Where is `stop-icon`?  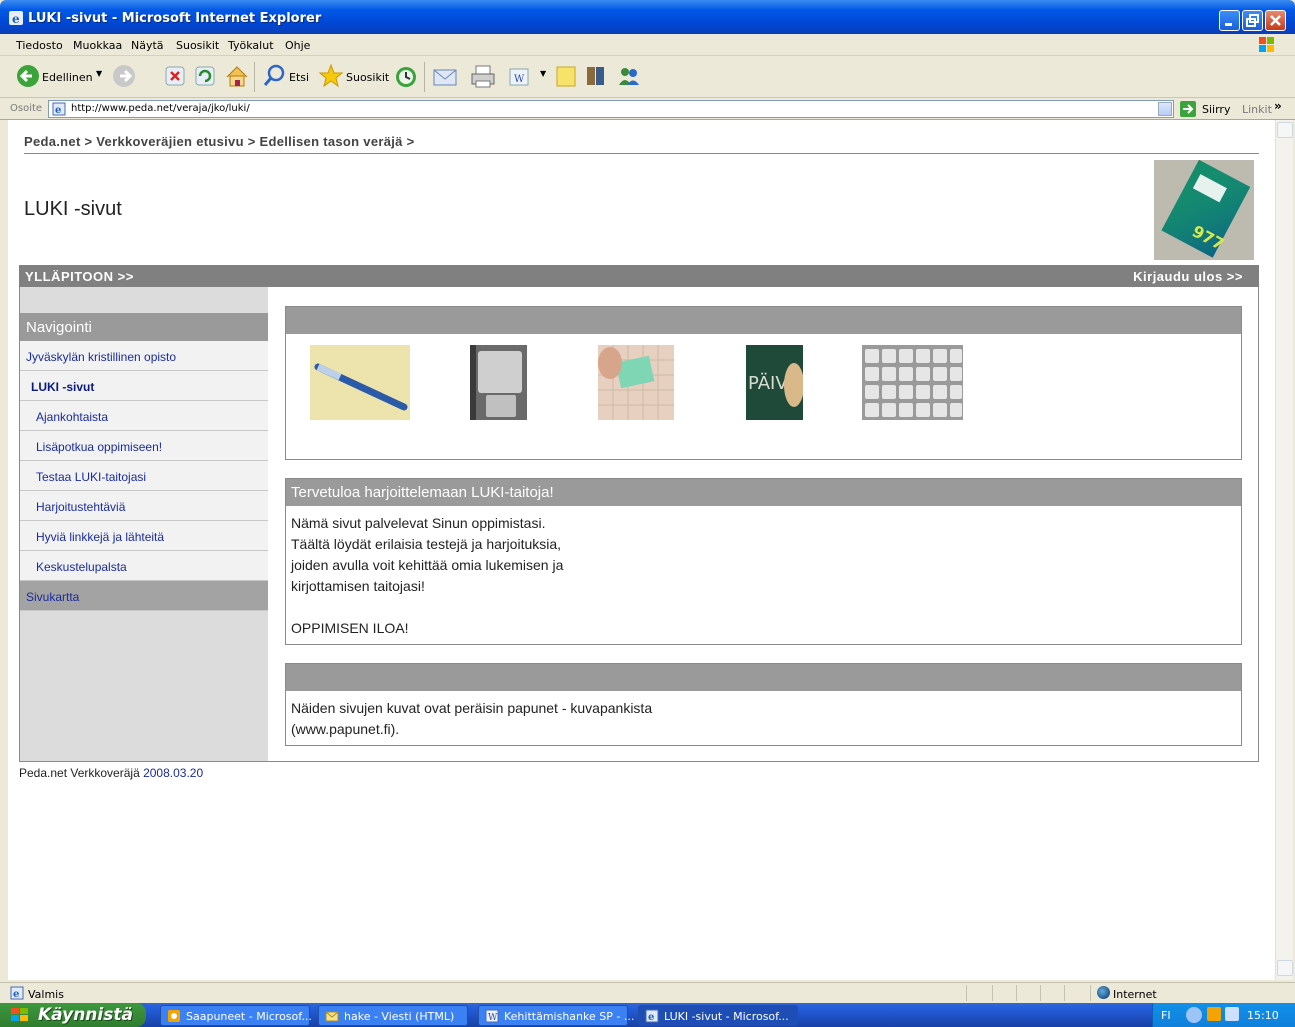 stop-icon is located at coordinates (175, 77).